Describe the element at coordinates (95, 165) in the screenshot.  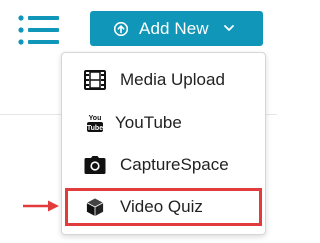
I see `camera-icon` at that location.